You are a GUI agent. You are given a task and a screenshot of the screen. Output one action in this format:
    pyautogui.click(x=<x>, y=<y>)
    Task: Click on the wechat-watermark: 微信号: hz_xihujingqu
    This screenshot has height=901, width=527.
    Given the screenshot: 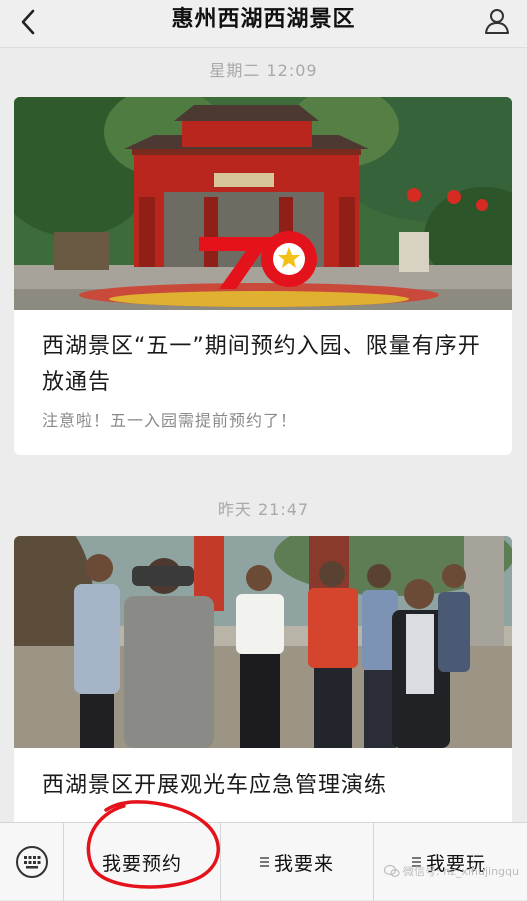 What is the action you would take?
    pyautogui.click(x=451, y=871)
    